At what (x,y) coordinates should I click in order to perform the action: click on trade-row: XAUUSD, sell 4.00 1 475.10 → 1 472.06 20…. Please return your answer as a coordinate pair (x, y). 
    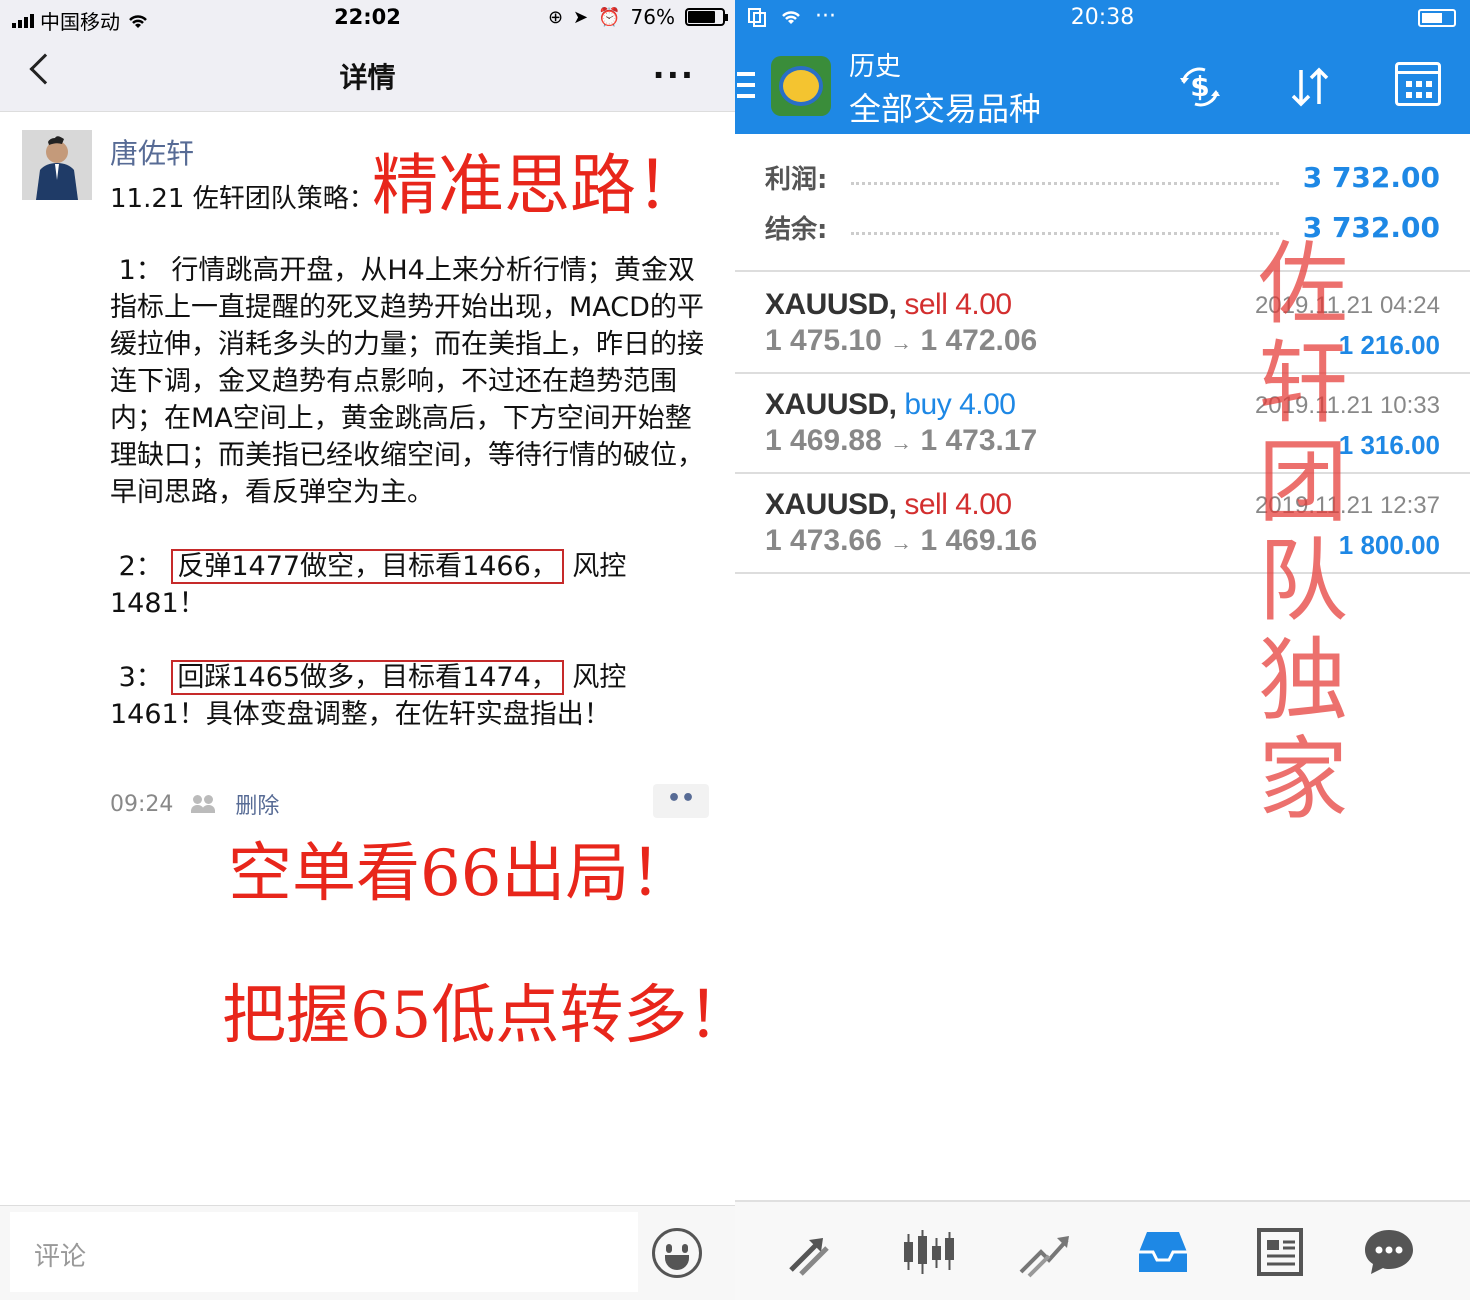
    Looking at the image, I should click on (1102, 324).